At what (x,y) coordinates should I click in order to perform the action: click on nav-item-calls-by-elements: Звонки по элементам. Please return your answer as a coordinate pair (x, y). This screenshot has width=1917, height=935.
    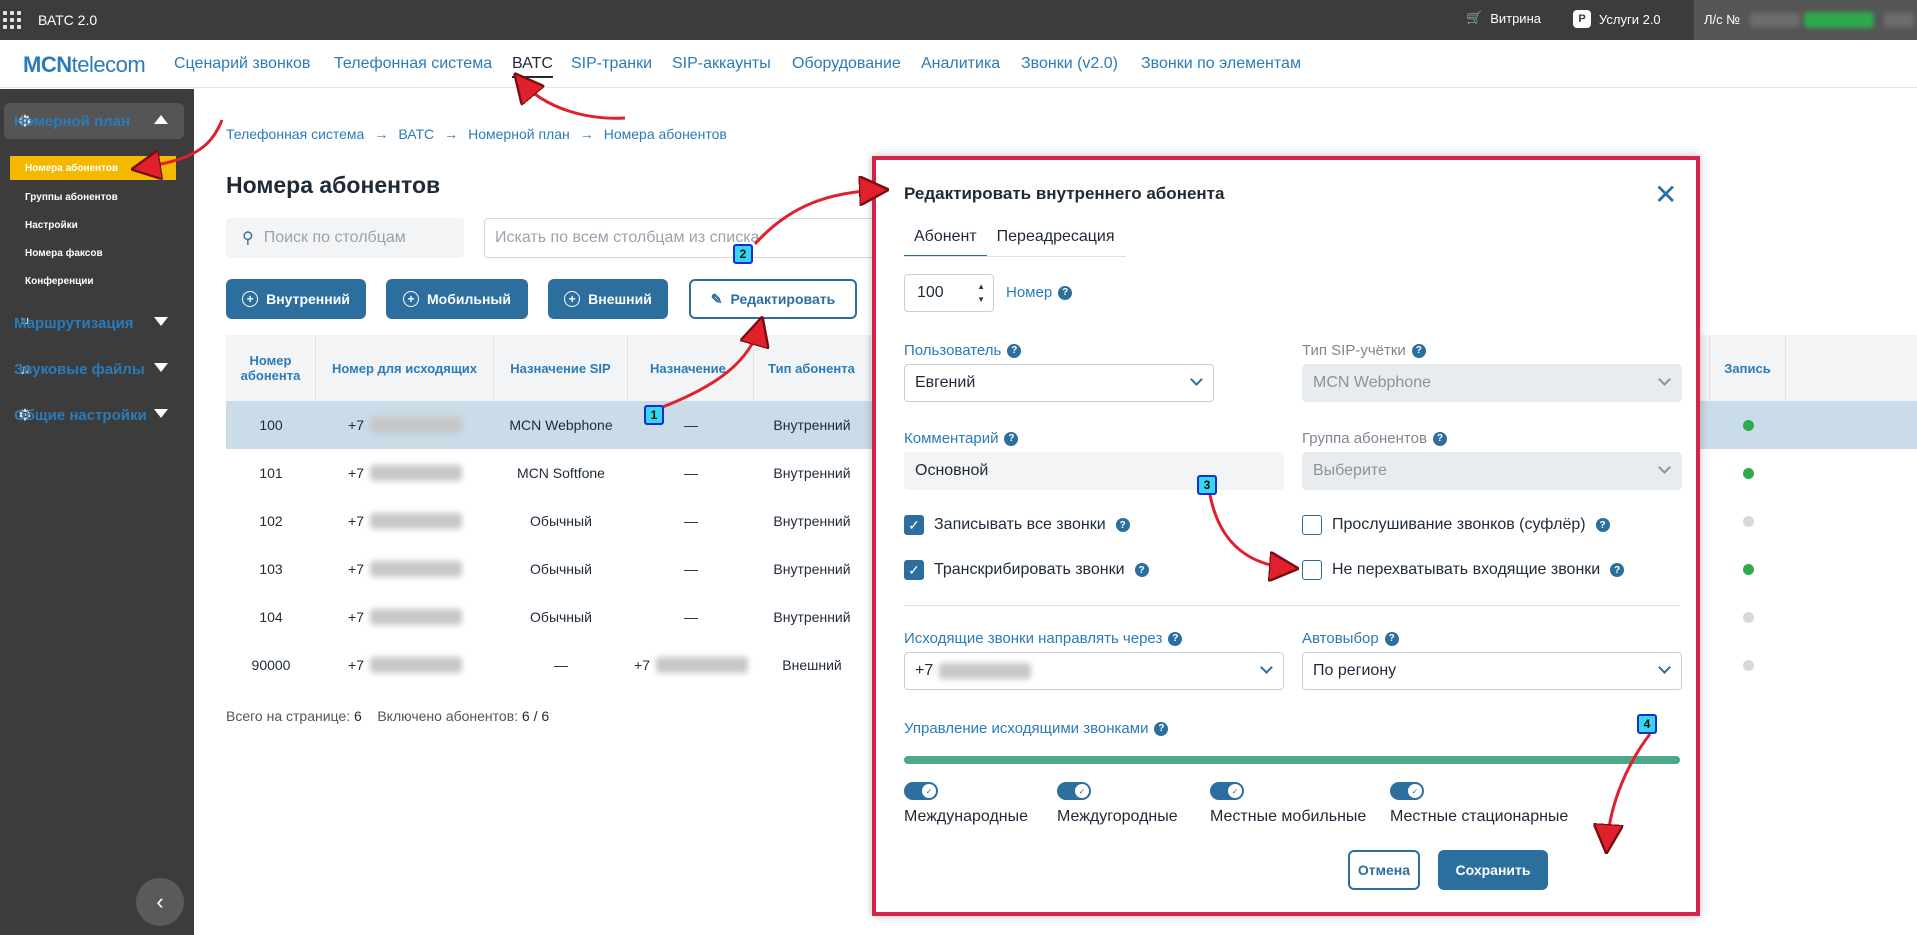
    Looking at the image, I should click on (1221, 64).